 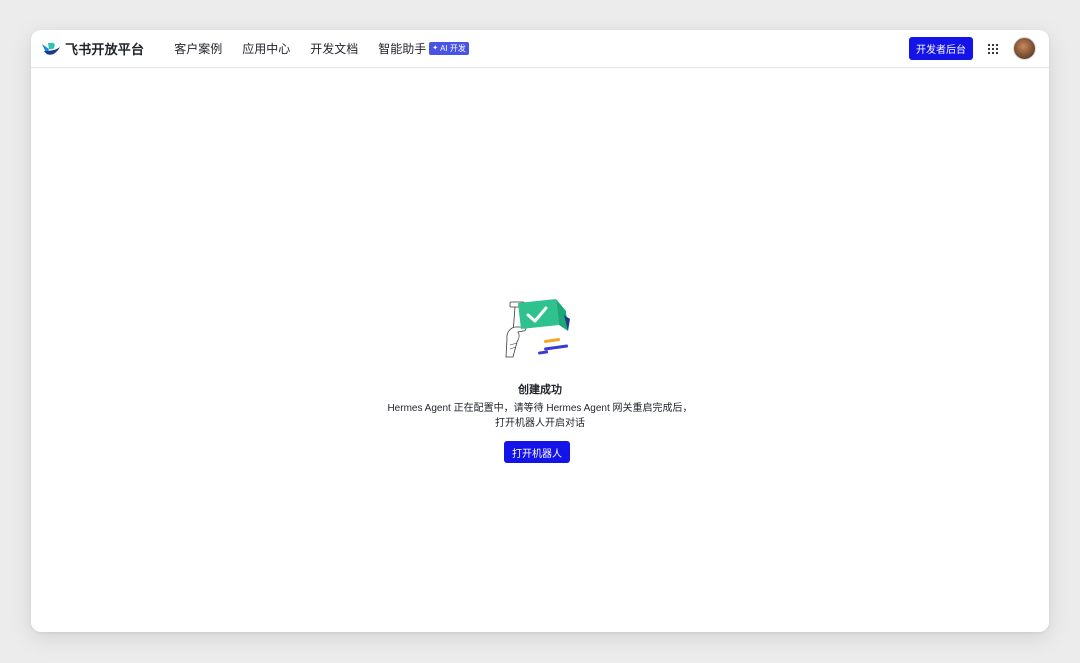 I want to click on brand: 飞书开放平台, so click(x=92, y=48).